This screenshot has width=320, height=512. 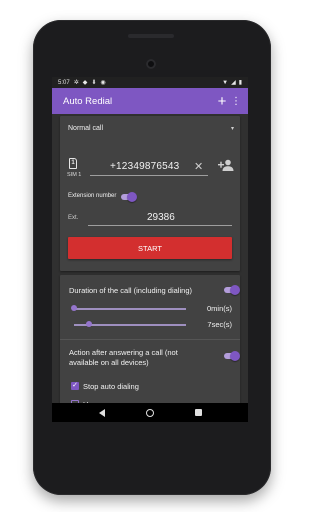 I want to click on ext-field-label: Ext., so click(x=73, y=218).